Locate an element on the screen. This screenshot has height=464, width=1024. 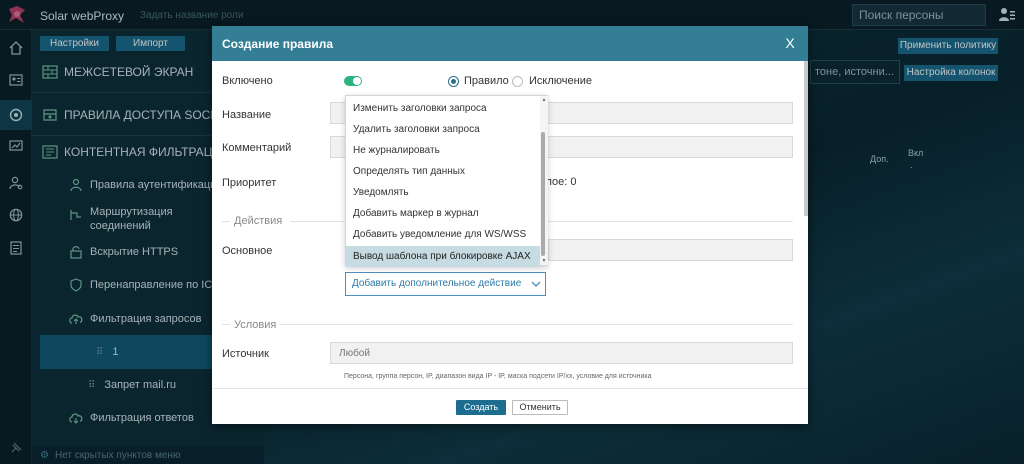
cancel-button: Отменить is located at coordinates (540, 407).